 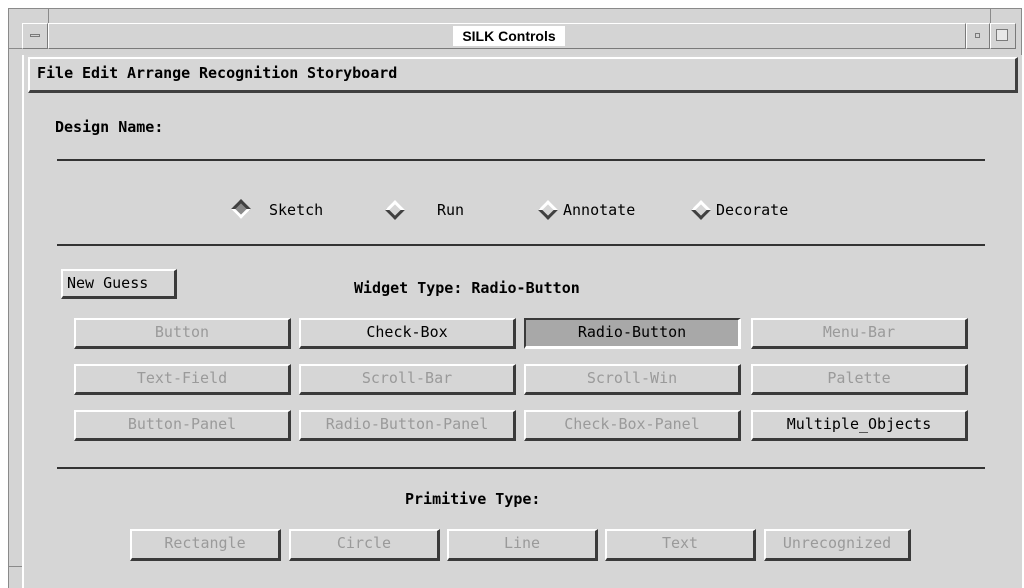 What do you see at coordinates (859, 333) in the screenshot?
I see `widget-menu-bar-button: Menu-Bar` at bounding box center [859, 333].